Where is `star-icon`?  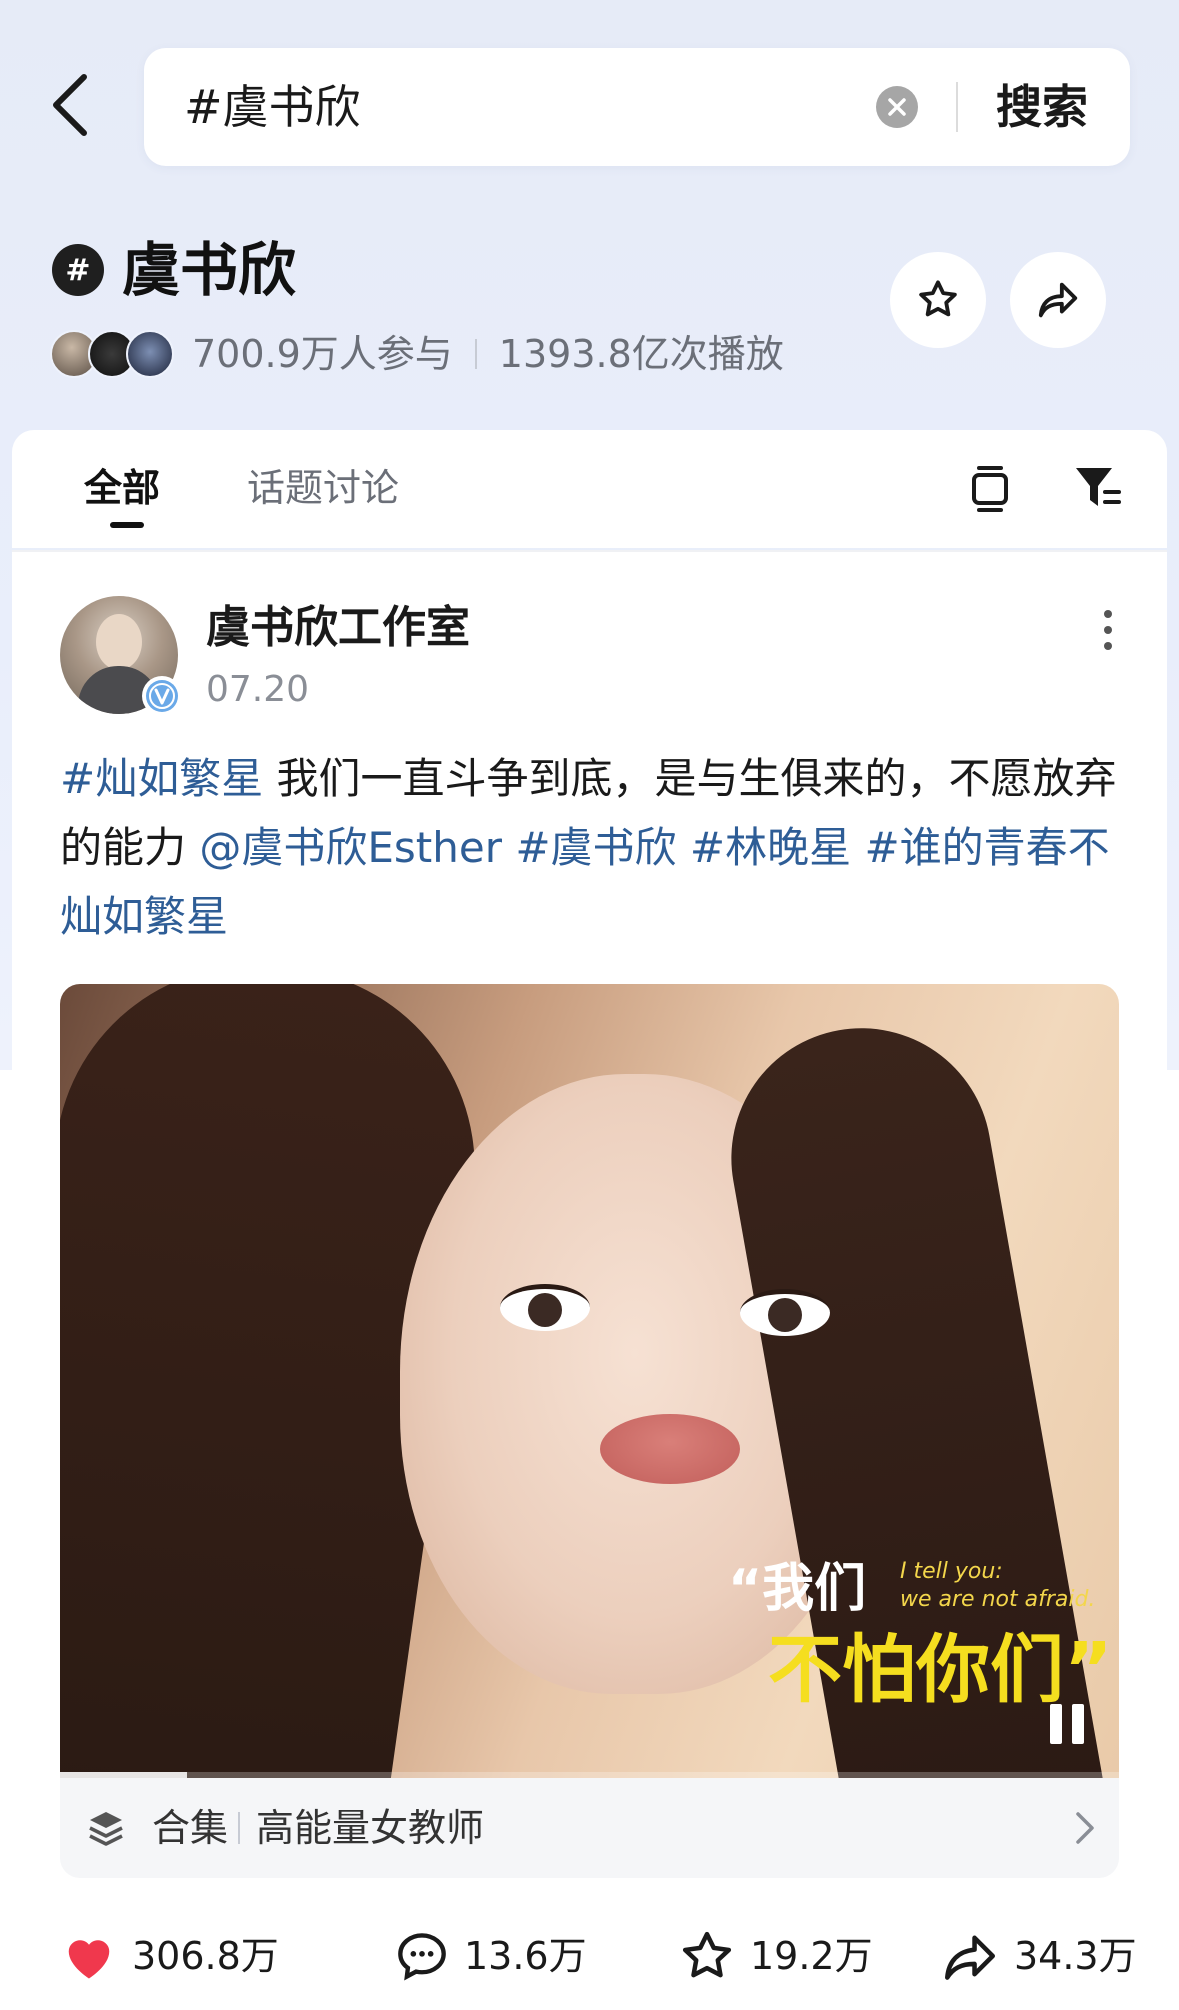
star-icon is located at coordinates (938, 298).